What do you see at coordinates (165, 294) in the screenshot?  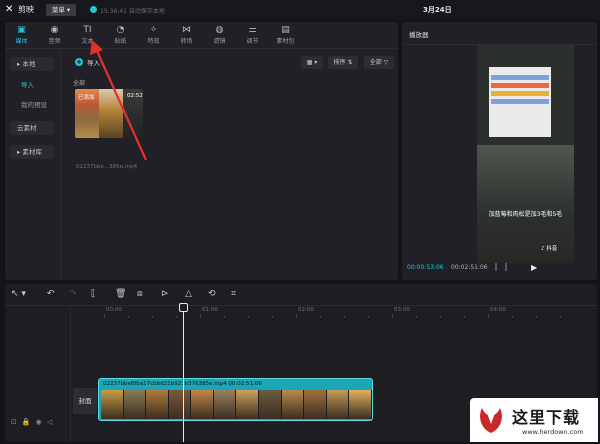 I see `reverse-icon: ⊳` at bounding box center [165, 294].